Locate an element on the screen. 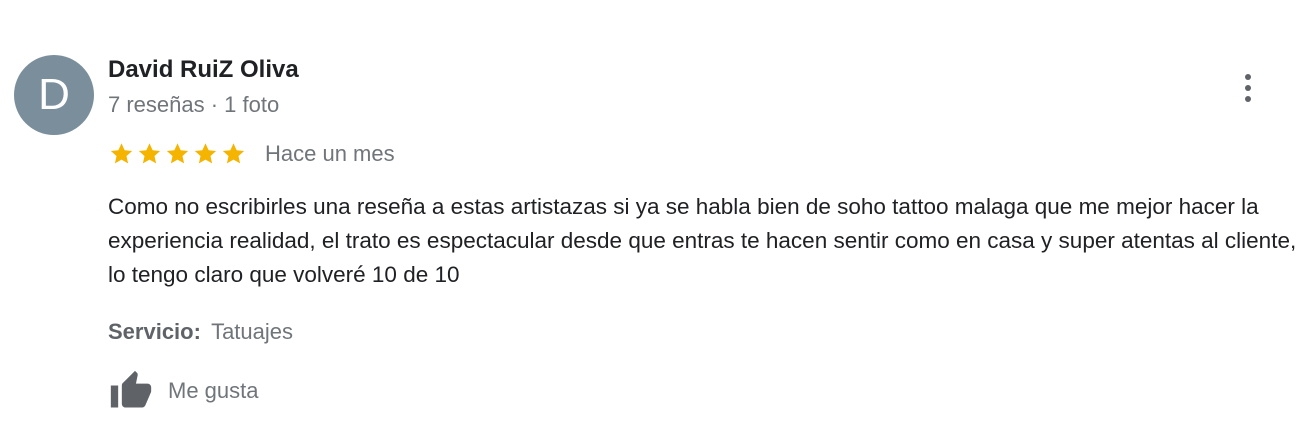  more-options-button is located at coordinates (1248, 88).